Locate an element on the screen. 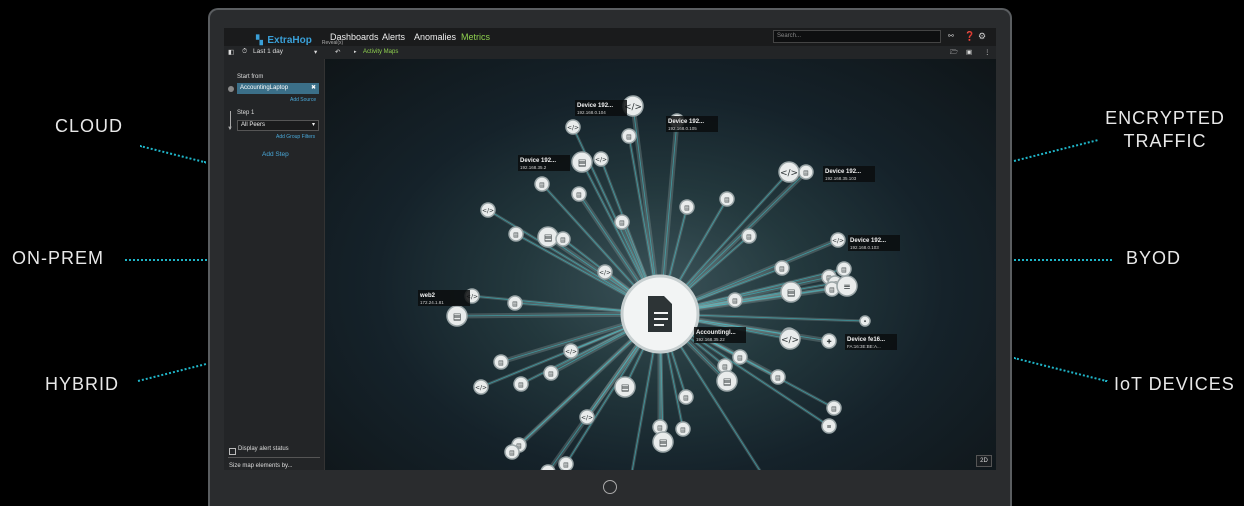 Image resolution: width=1244 pixels, height=506 pixels. callout-on-prem: ON-PREM is located at coordinates (58, 258).